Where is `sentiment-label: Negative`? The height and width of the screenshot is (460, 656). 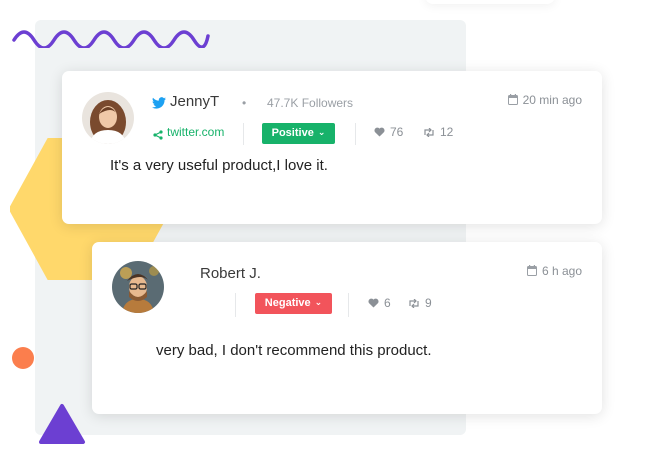
sentiment-label: Negative is located at coordinates (287, 303).